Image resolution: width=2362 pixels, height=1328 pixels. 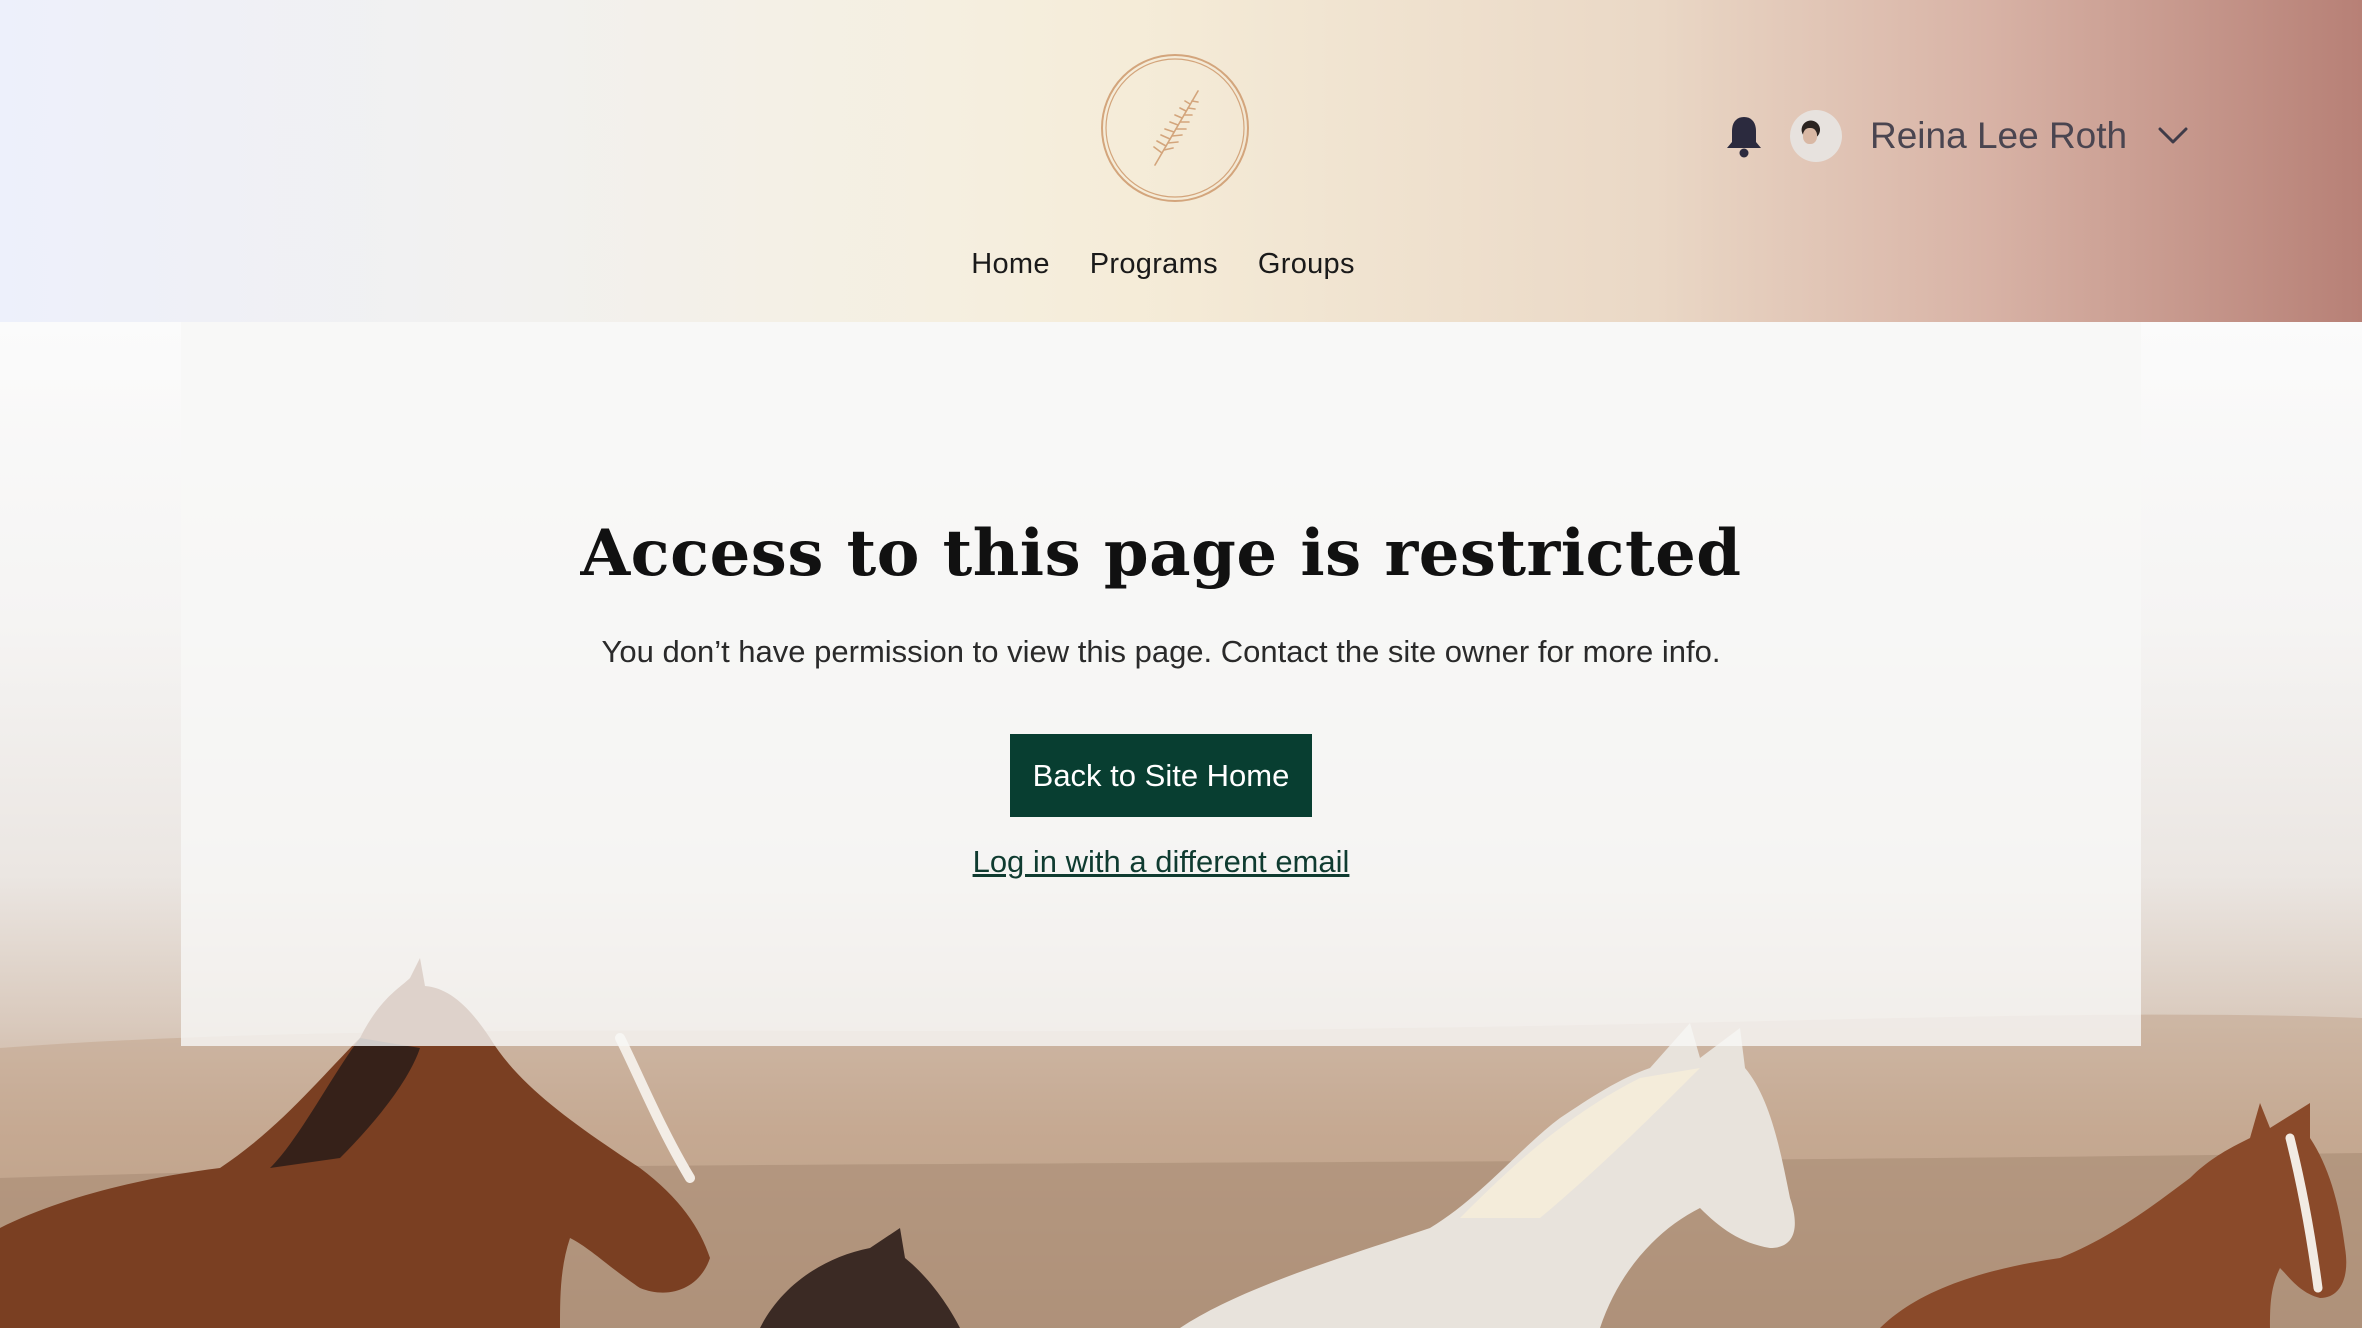 I want to click on nav-item-programs: Programs, so click(x=1154, y=264).